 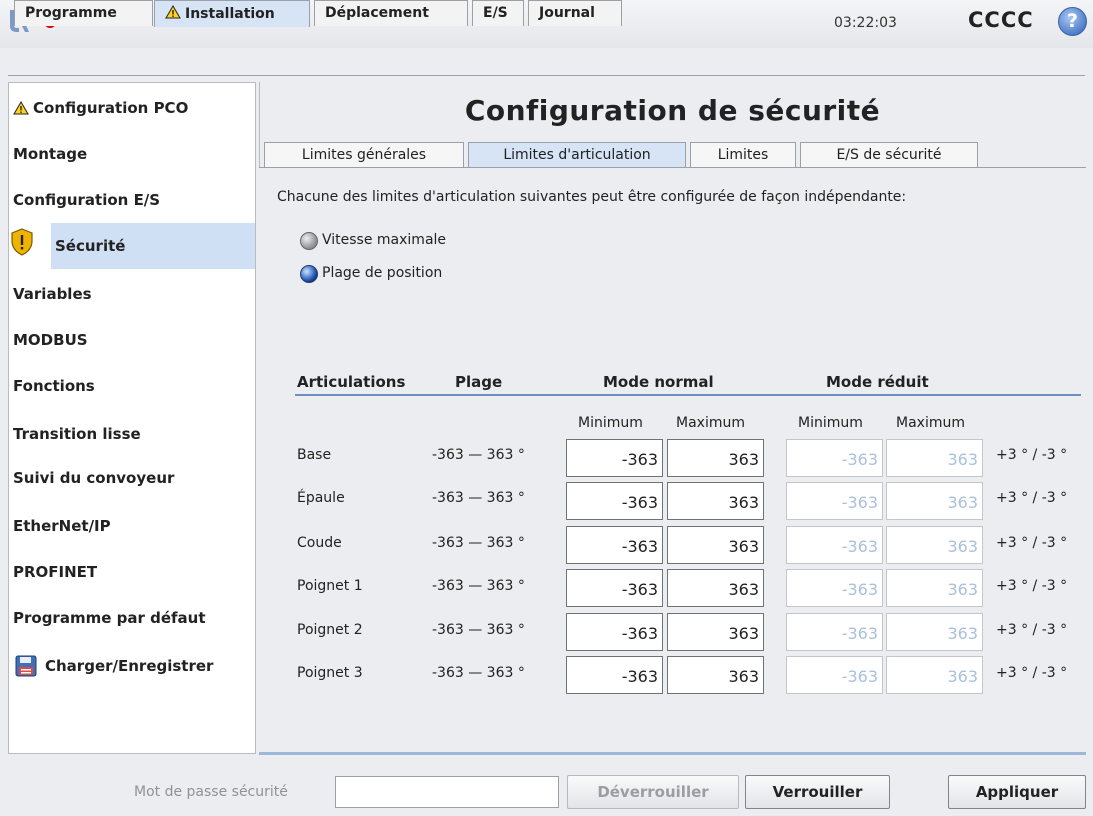 I want to click on tab-limites-generales: Limites générales, so click(x=364, y=155).